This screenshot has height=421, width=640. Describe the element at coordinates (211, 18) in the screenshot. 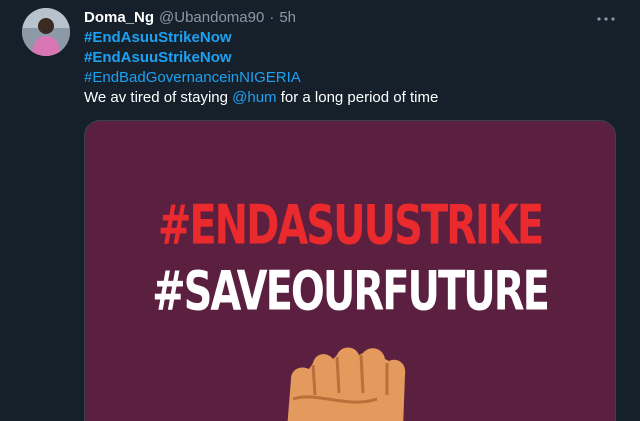

I see `user-handle: @Ubandoma90` at that location.